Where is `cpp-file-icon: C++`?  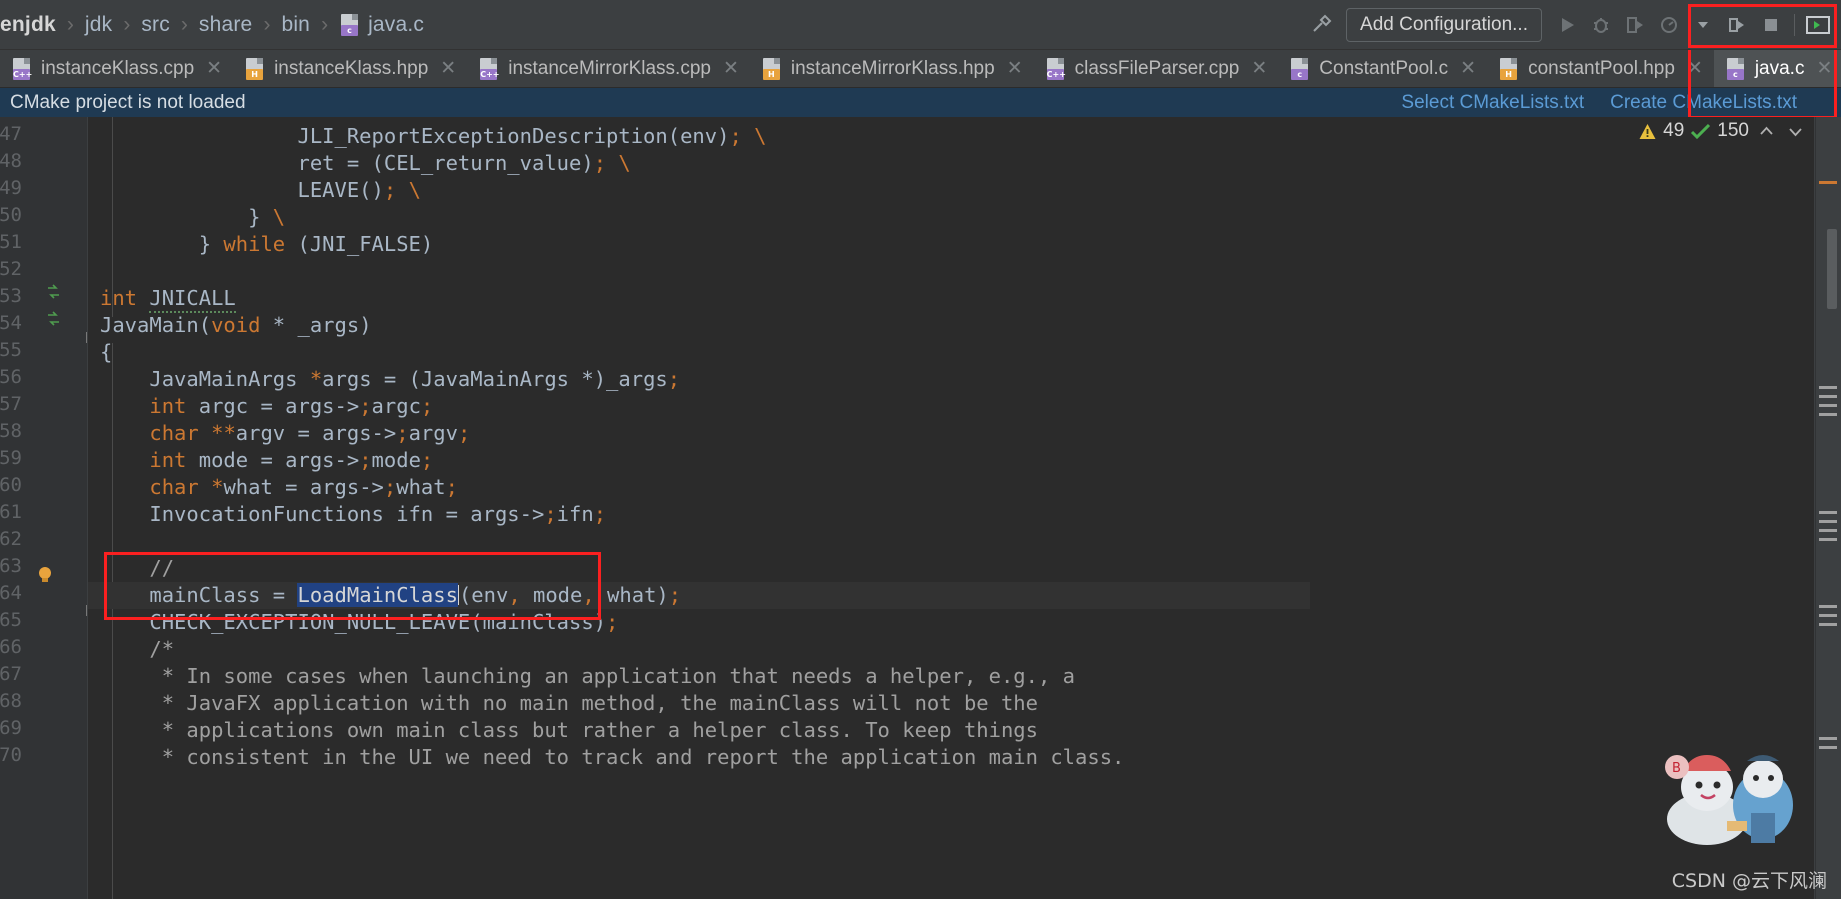 cpp-file-icon: C++ is located at coordinates (489, 68).